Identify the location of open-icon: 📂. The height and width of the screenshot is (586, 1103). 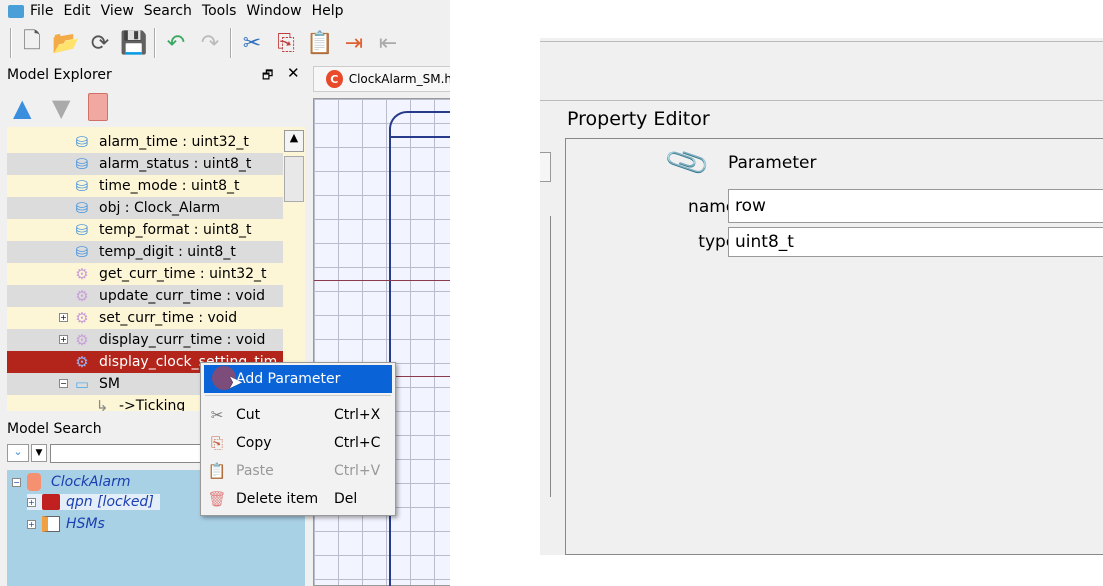
(66, 43).